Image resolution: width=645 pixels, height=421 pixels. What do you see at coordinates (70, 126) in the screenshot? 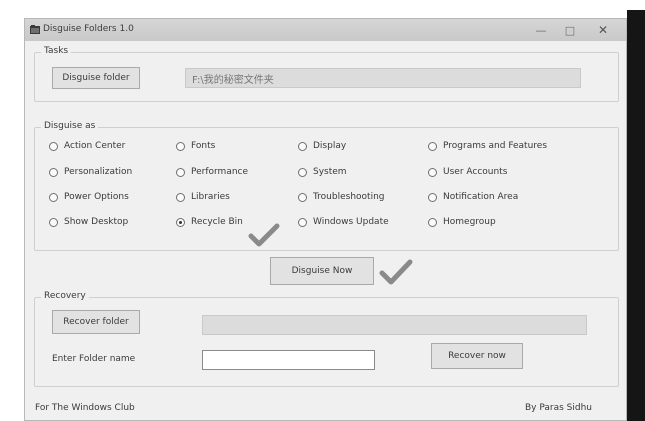
I see `disguise-as-legend: Disguise as` at bounding box center [70, 126].